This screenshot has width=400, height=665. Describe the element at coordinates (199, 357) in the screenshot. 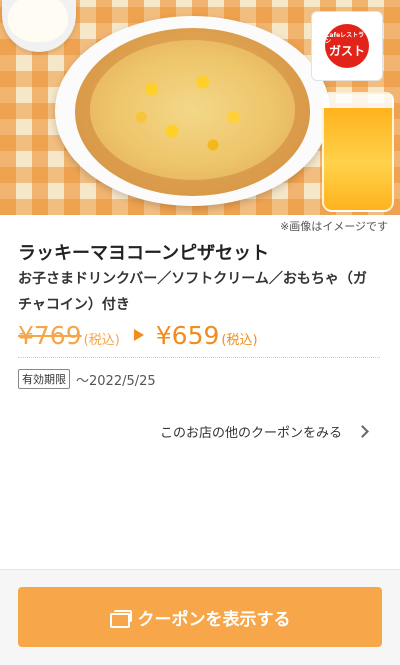

I see `divider` at that location.